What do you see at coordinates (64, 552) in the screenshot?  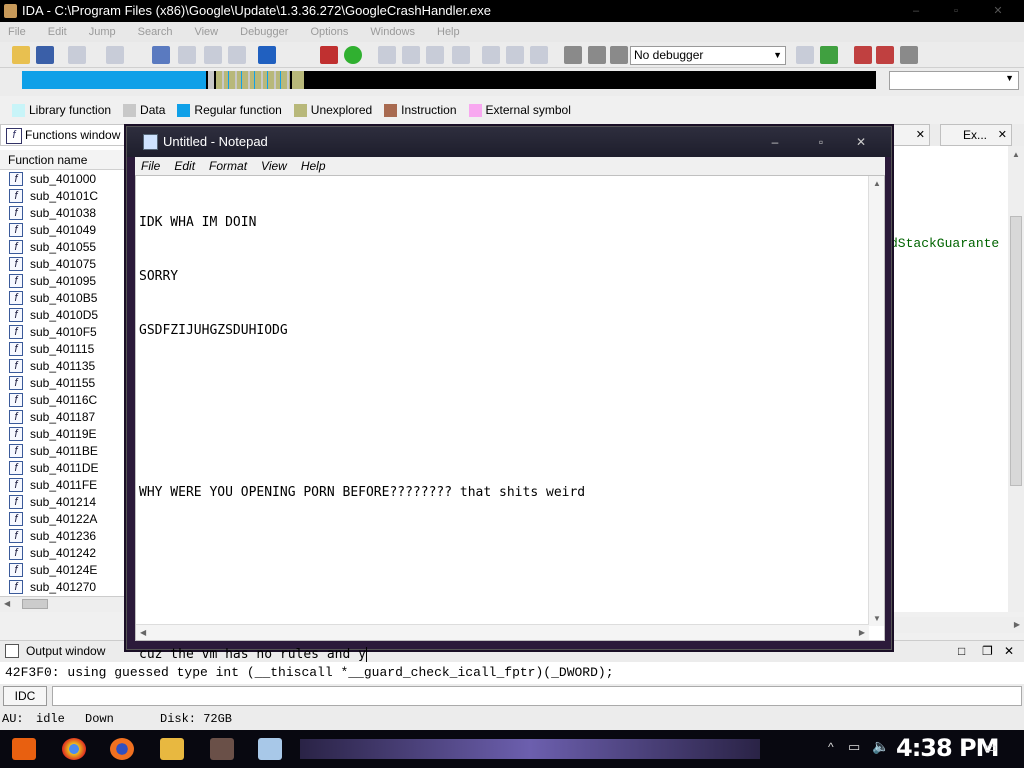 I see `function-row: f sub_401242` at bounding box center [64, 552].